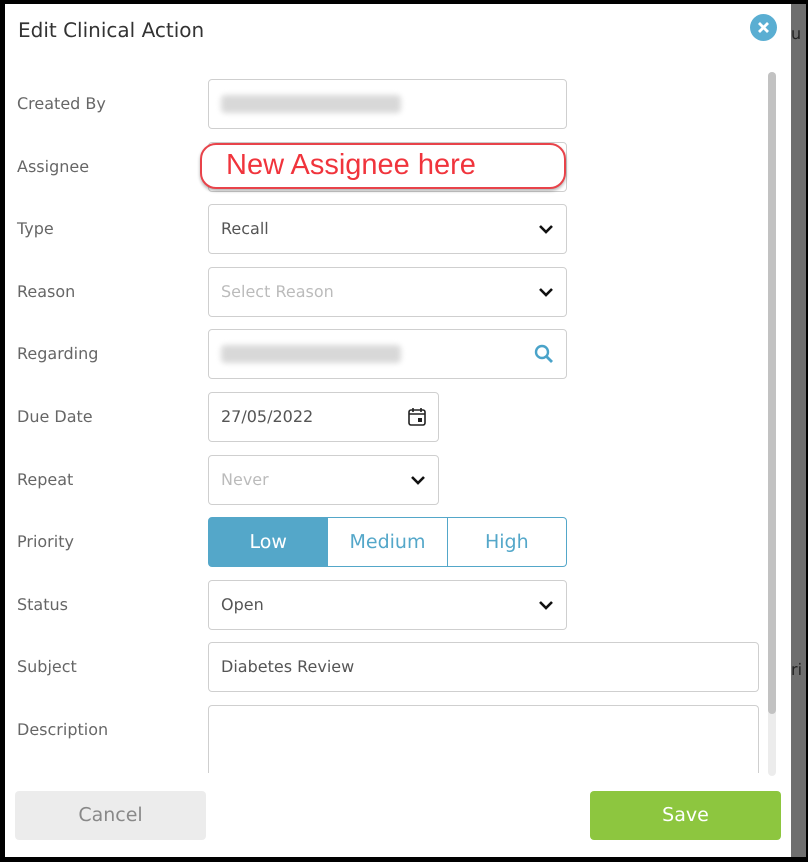  I want to click on calendar-icon, so click(417, 416).